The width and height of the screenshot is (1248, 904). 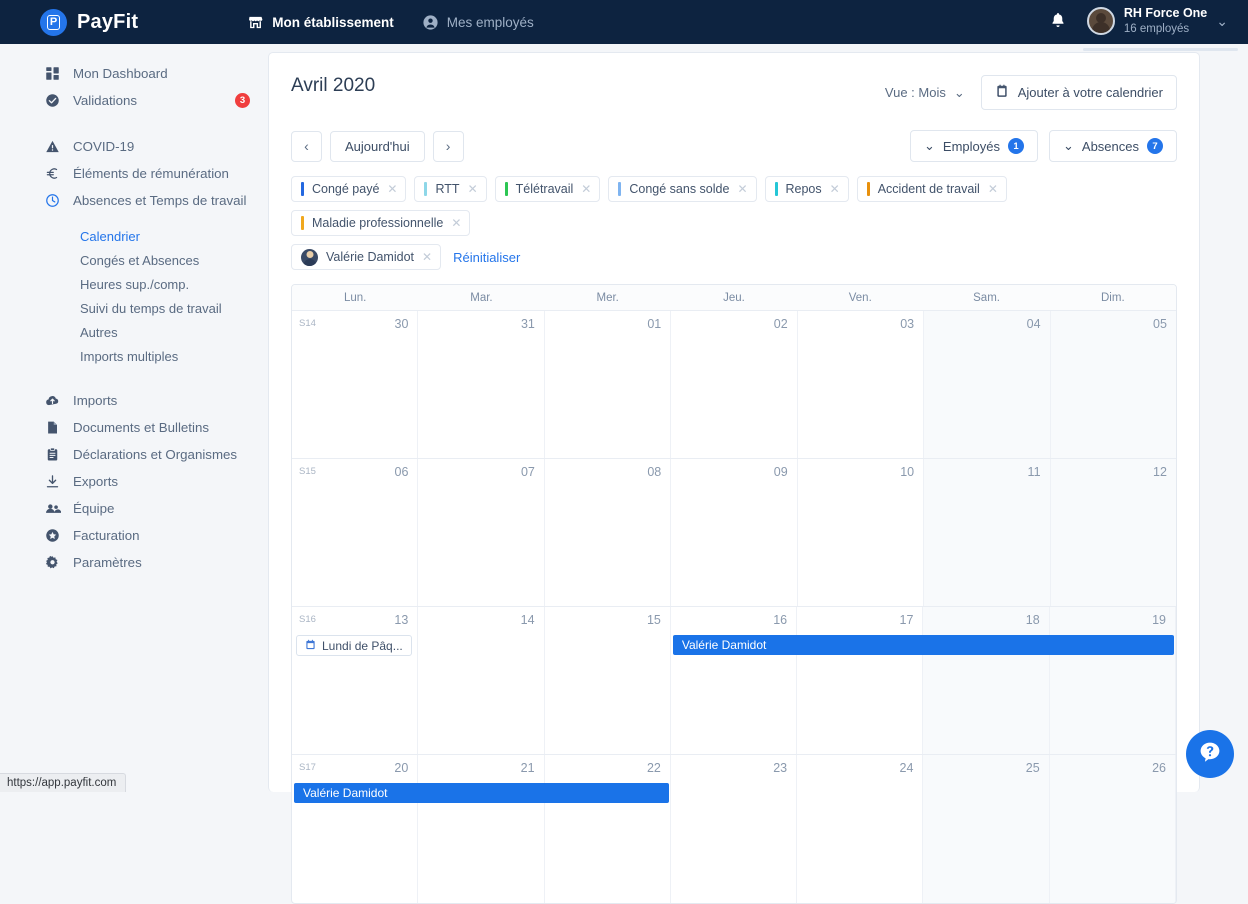 What do you see at coordinates (608, 384) in the screenshot?
I see `calendar-day-cell: 01` at bounding box center [608, 384].